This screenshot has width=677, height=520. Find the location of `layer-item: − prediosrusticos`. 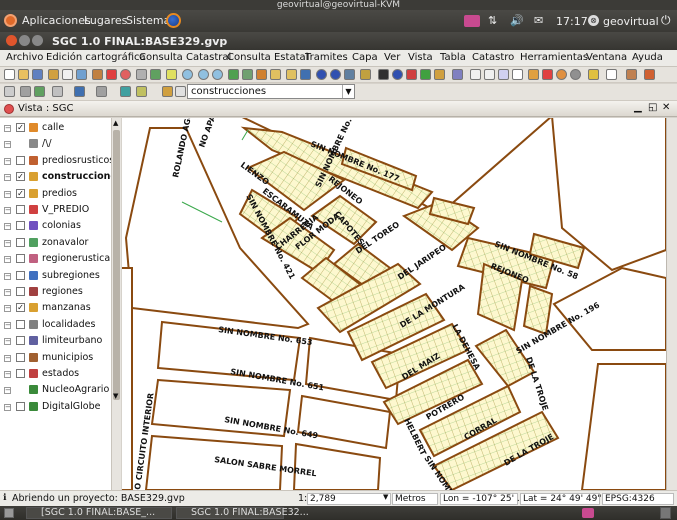

layer-item: − prediosrusticos is located at coordinates (62, 161).